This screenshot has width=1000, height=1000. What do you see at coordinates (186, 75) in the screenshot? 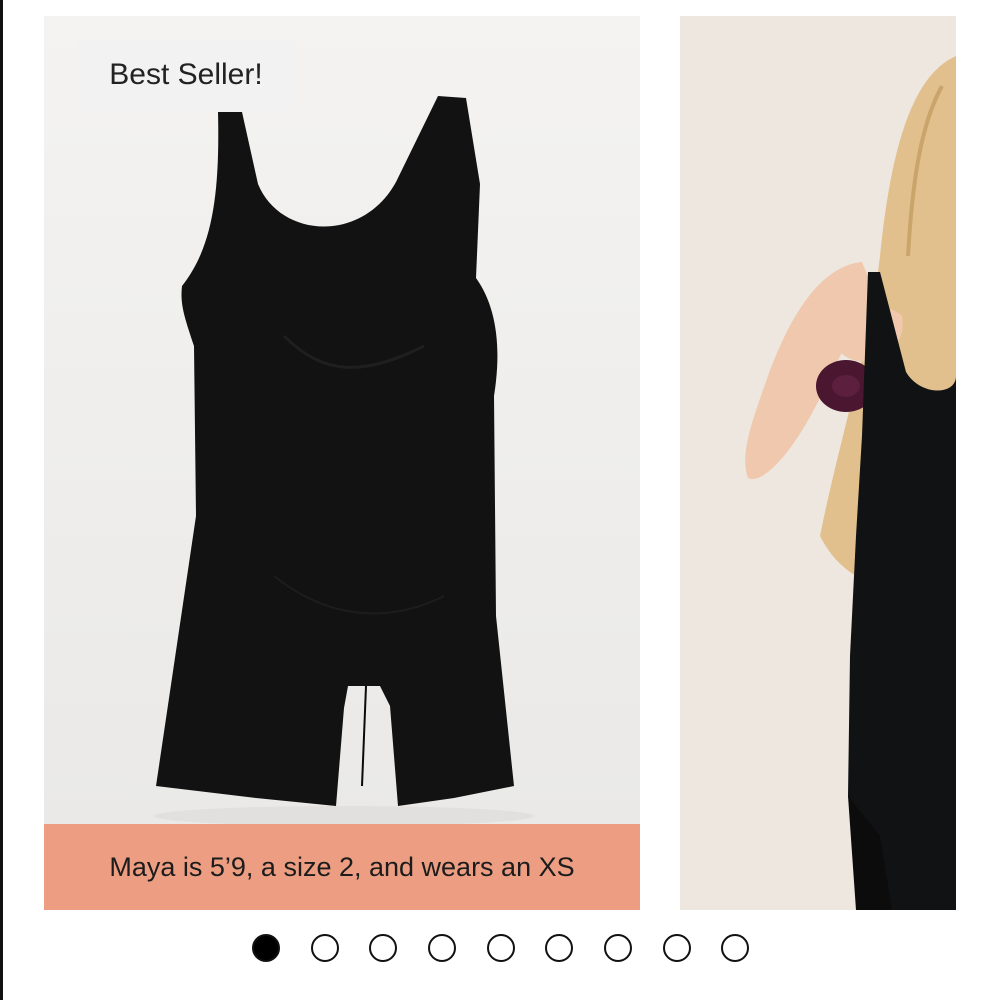
I see `best-seller-badge: Best Seller!` at bounding box center [186, 75].